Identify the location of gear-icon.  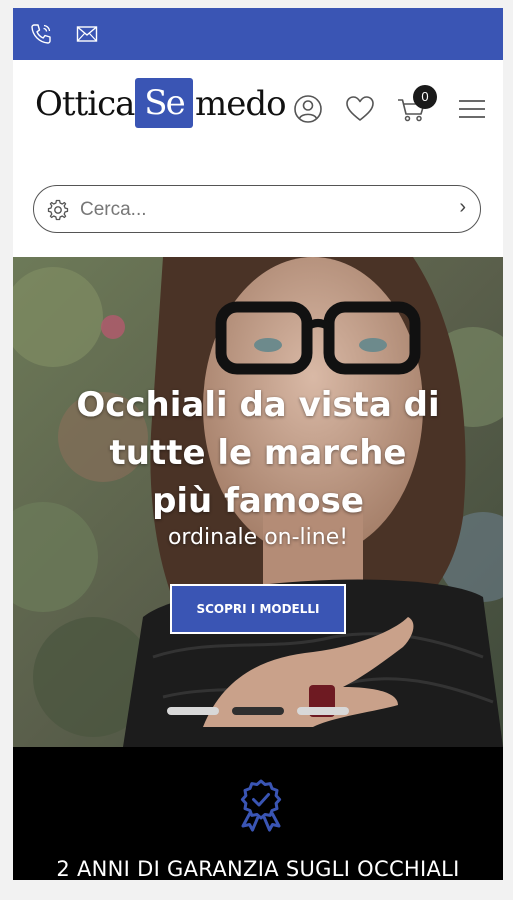
(58, 210).